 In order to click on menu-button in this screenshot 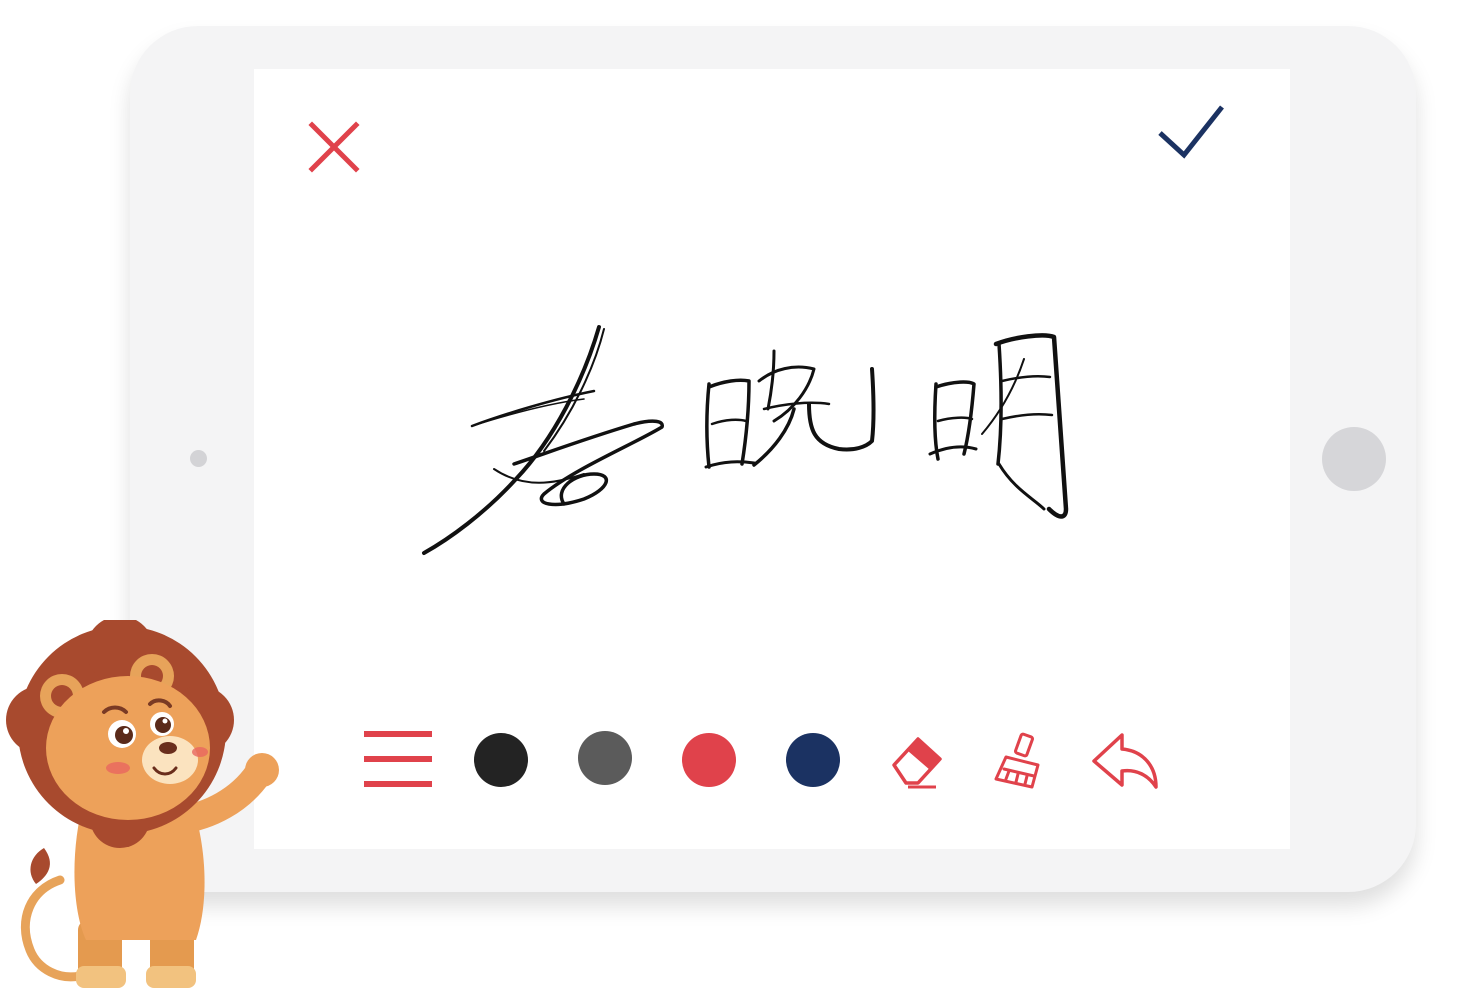, I will do `click(398, 759)`.